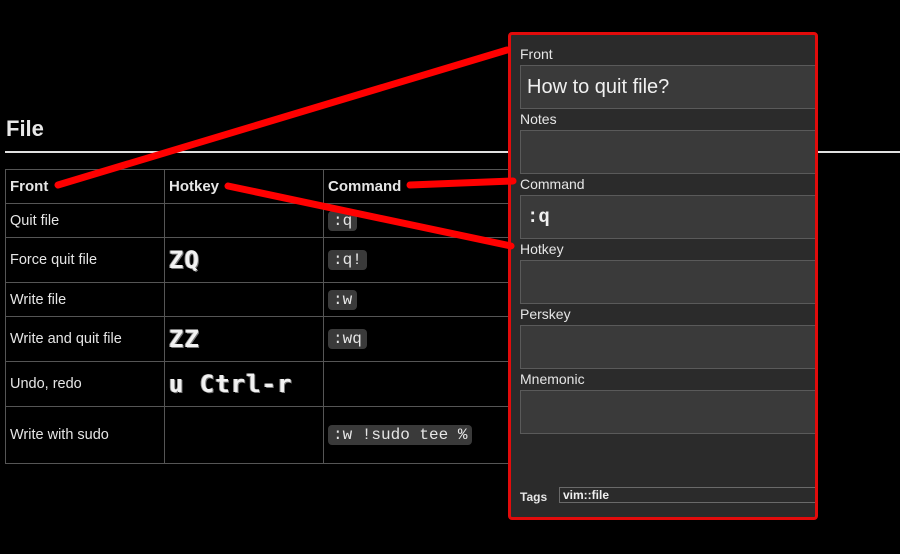 Image resolution: width=900 pixels, height=554 pixels. What do you see at coordinates (424, 186) in the screenshot?
I see `header-command: Command` at bounding box center [424, 186].